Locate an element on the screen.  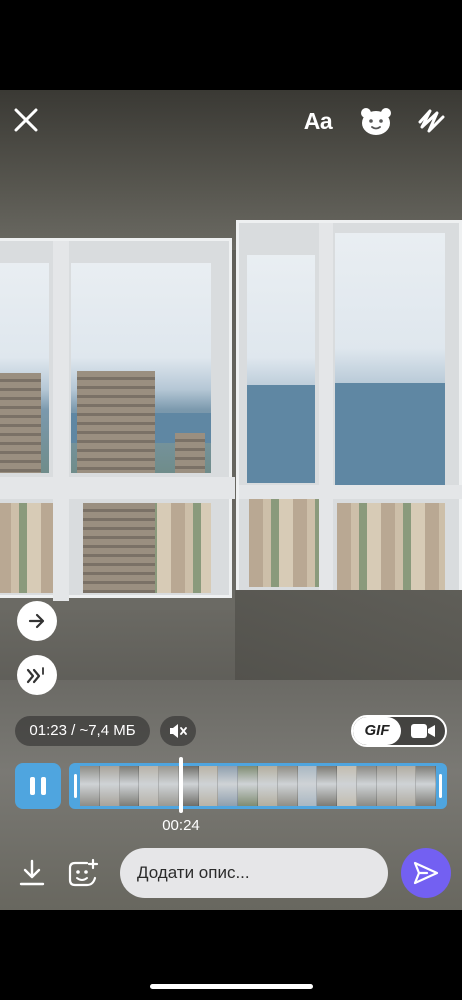
close-button is located at coordinates (26, 120).